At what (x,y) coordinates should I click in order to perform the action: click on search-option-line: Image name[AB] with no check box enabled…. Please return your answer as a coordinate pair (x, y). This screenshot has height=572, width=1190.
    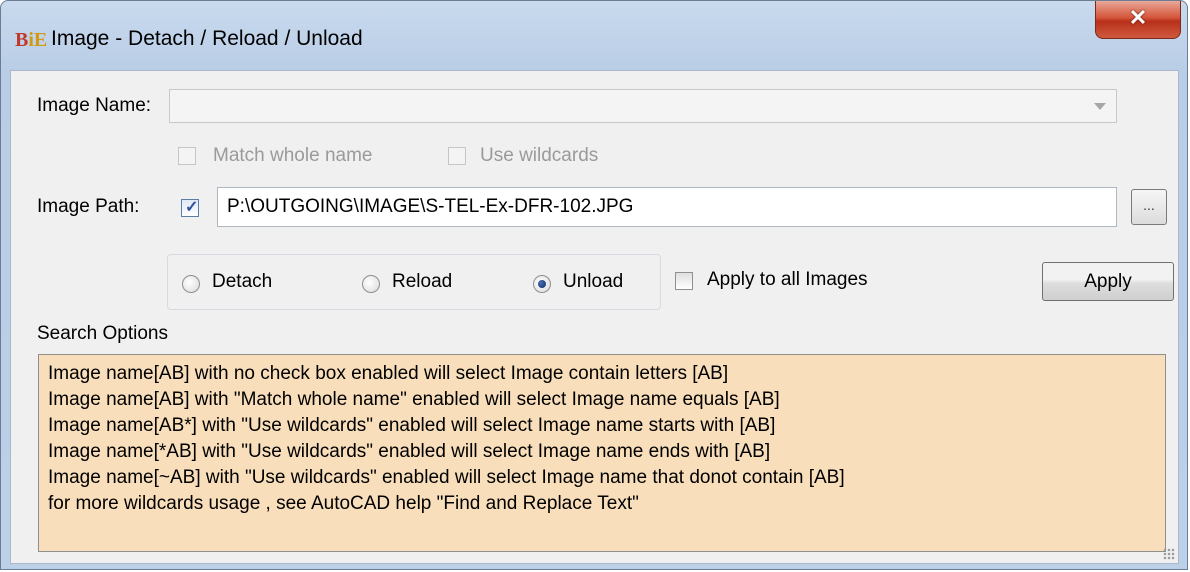
    Looking at the image, I should click on (388, 373).